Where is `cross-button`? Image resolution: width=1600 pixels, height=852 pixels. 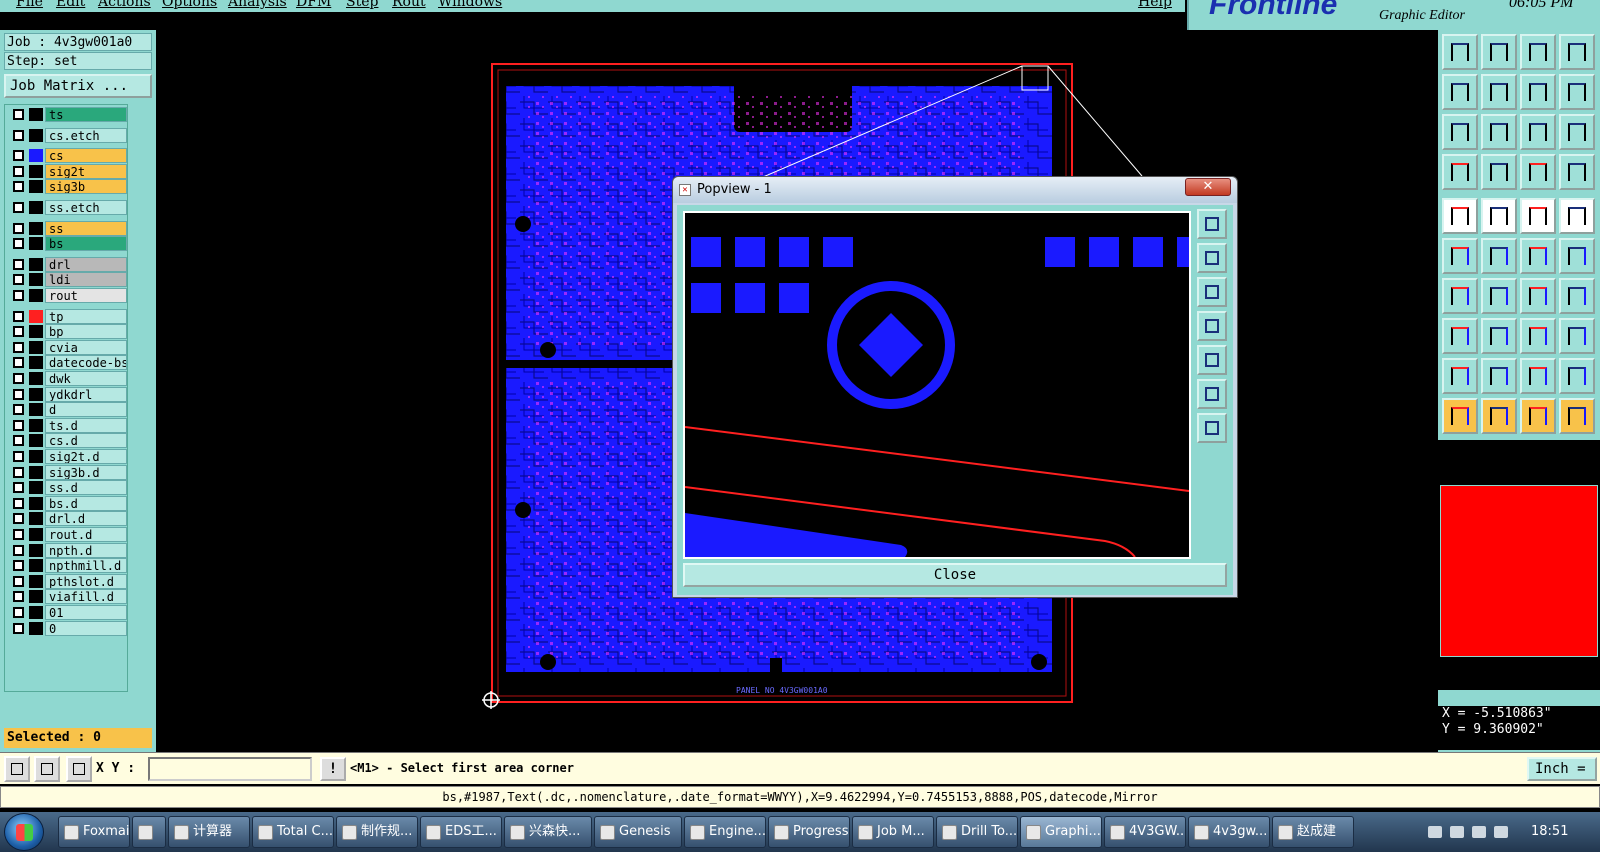
cross-button is located at coordinates (1499, 256).